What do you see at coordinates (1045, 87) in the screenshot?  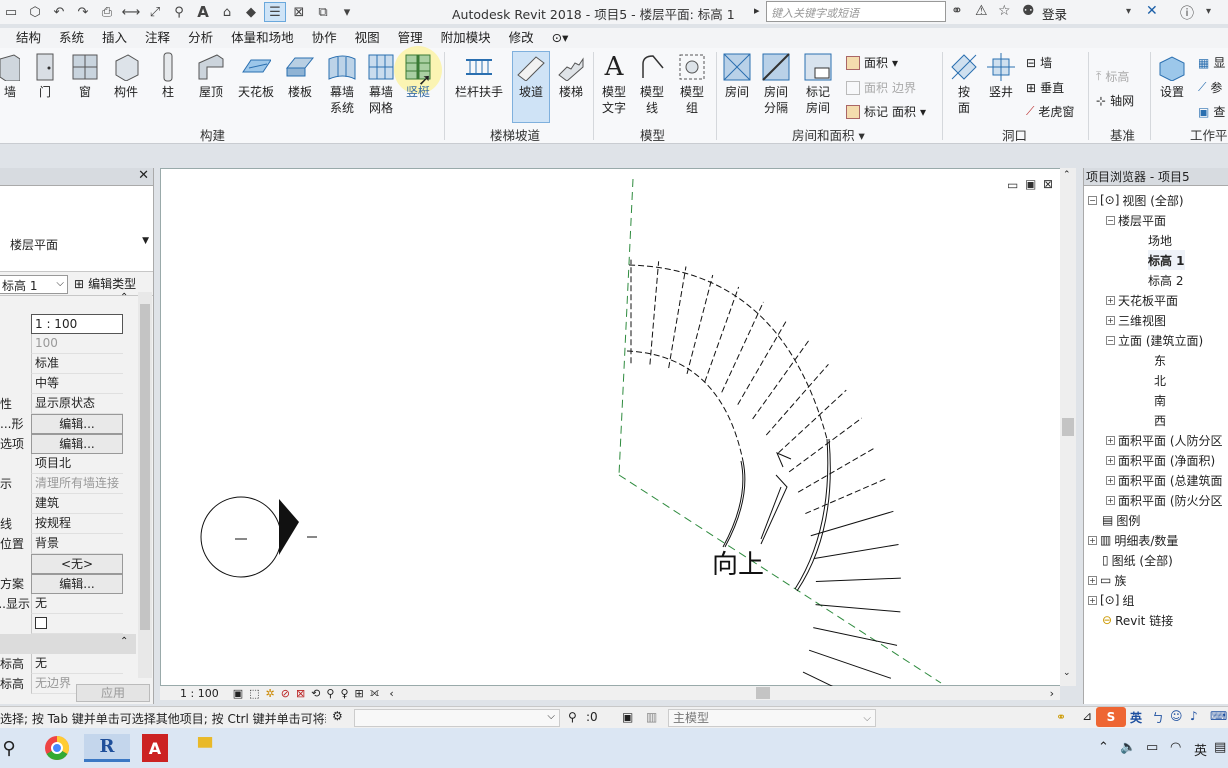 I see `vertical-opening-button: ⊞ 垂直` at bounding box center [1045, 87].